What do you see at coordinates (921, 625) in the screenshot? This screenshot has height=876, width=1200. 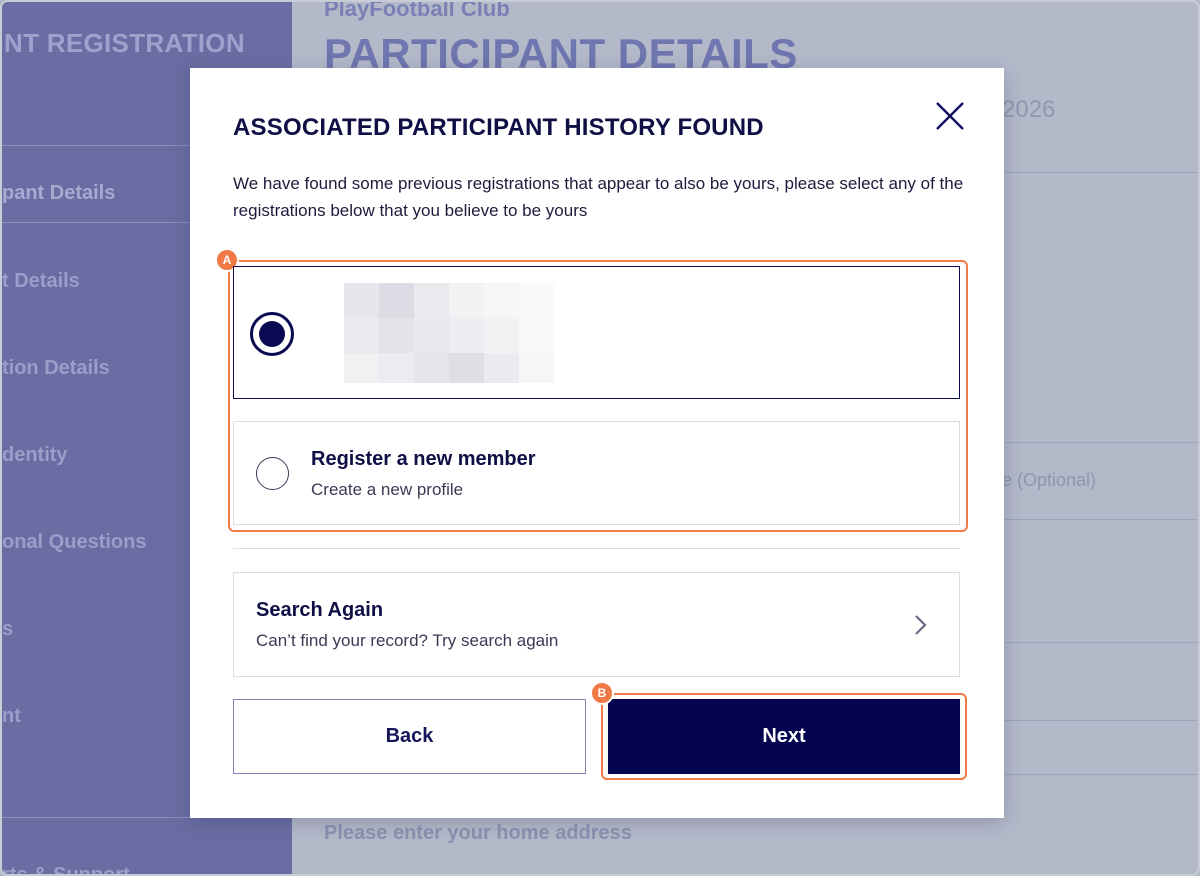 I see `chevron-right-icon` at bounding box center [921, 625].